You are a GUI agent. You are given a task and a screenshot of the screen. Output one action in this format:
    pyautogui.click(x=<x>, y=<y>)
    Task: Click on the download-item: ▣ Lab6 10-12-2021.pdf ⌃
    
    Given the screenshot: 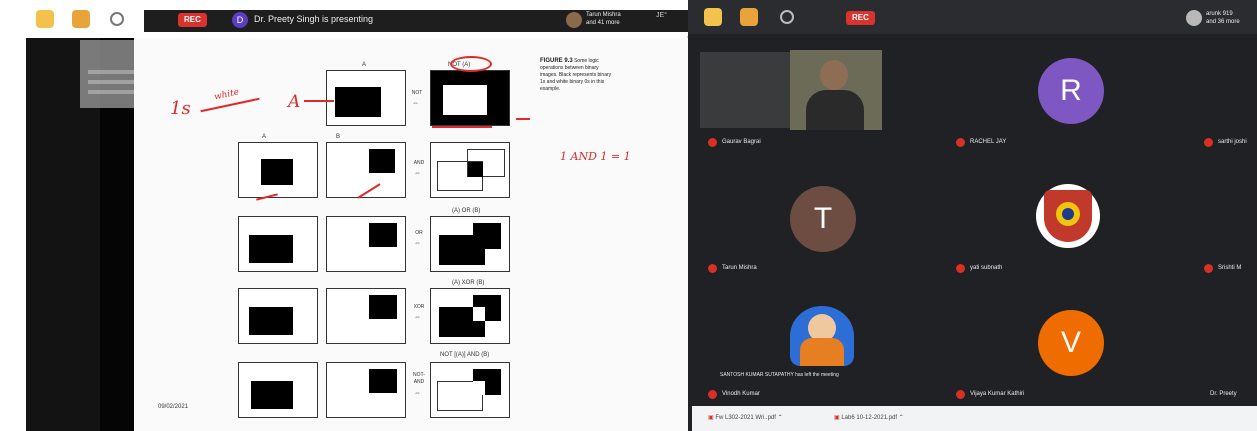 What is the action you would take?
    pyautogui.click(x=869, y=417)
    